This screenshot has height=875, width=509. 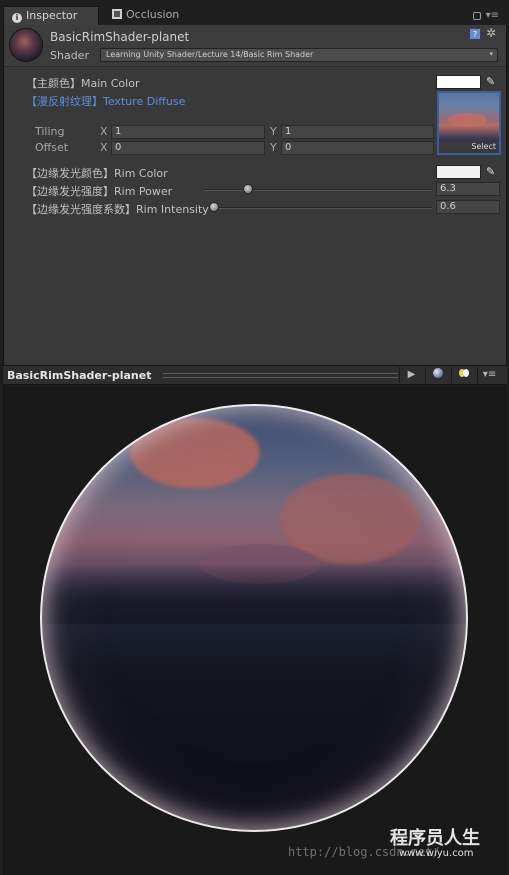 I want to click on preview-menu-button: ▾≡, so click(x=489, y=375).